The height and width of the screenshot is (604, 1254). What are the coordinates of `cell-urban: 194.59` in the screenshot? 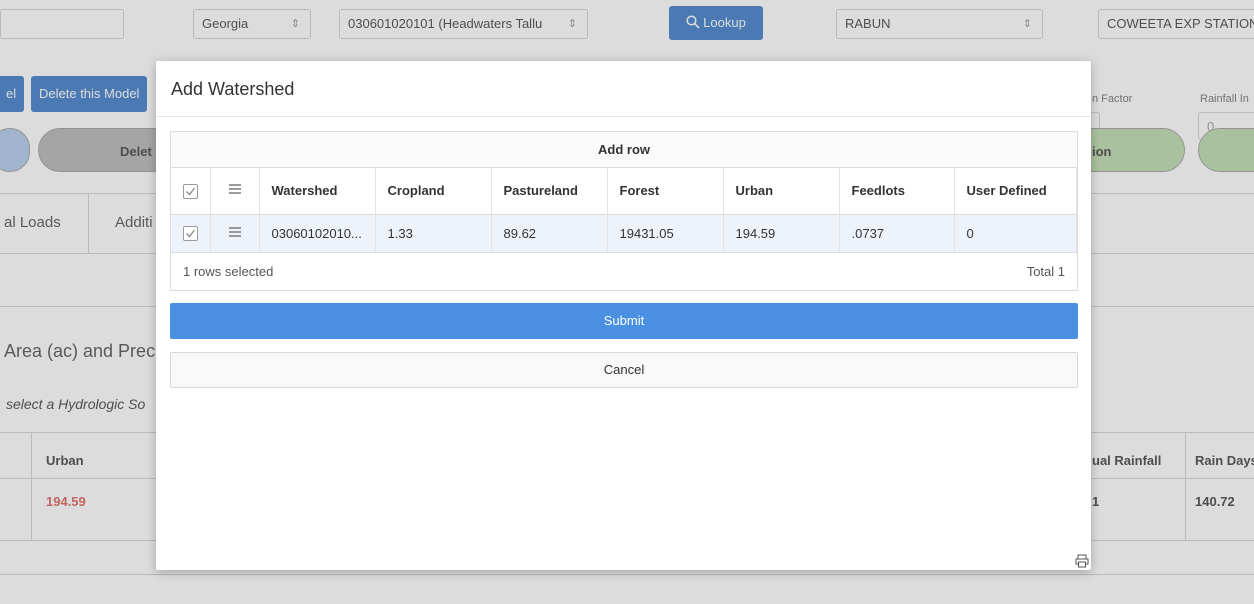 It's located at (781, 233).